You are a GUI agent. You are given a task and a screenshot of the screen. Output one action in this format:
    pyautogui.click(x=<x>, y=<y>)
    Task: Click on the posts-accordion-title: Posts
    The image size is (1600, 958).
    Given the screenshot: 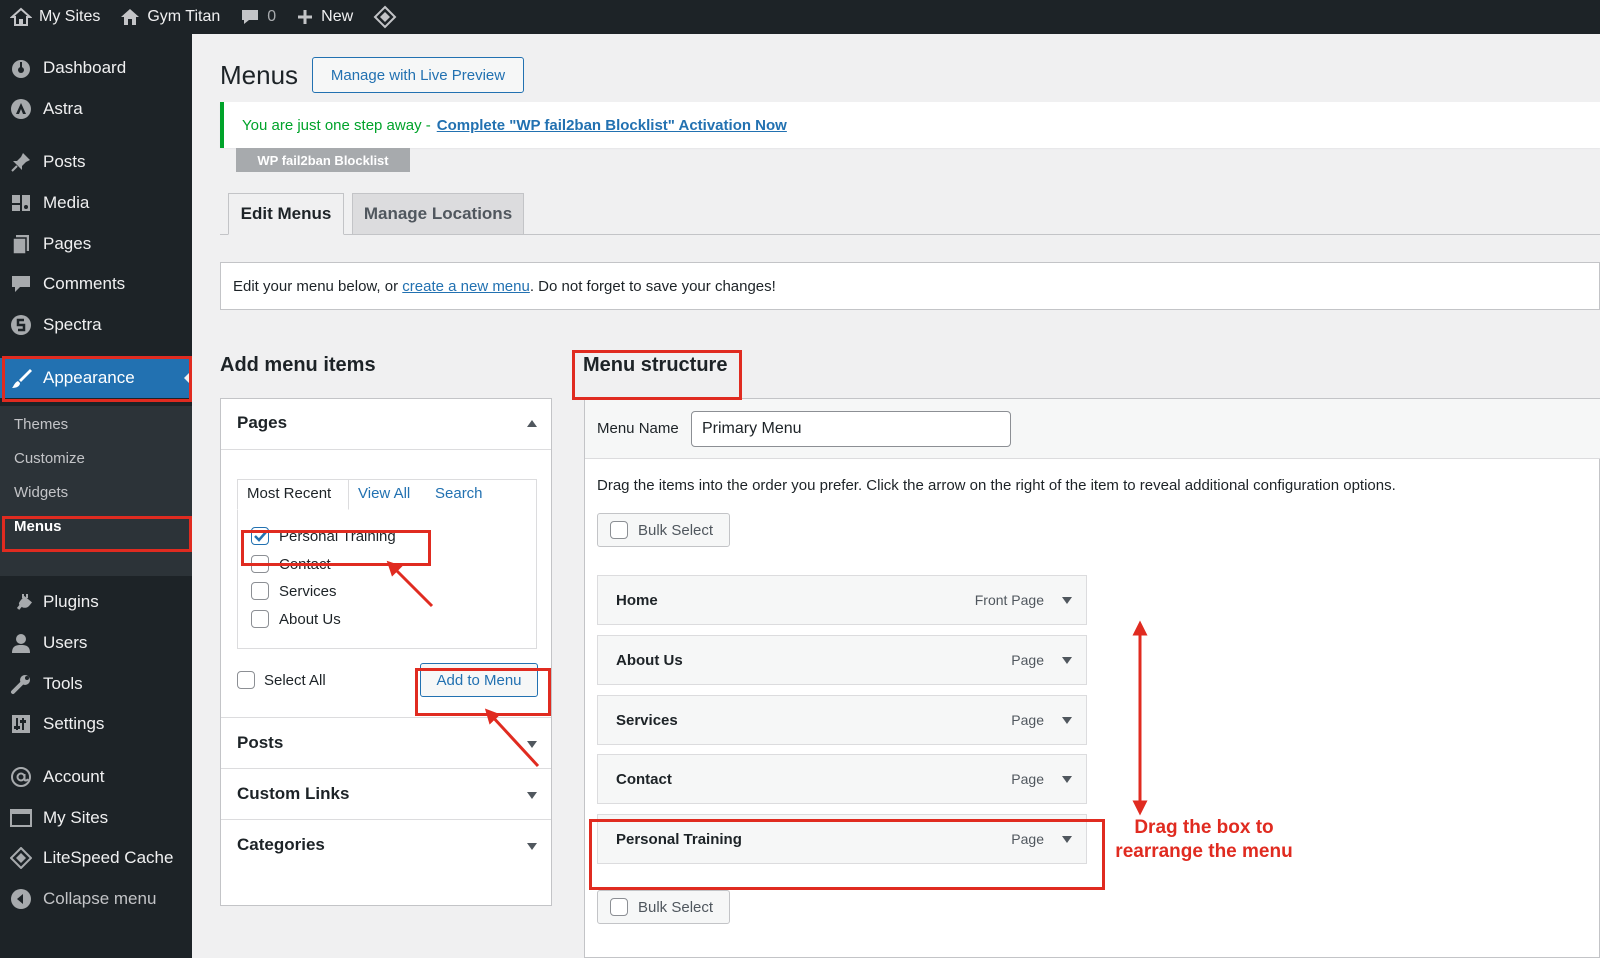 What is the action you would take?
    pyautogui.click(x=260, y=743)
    